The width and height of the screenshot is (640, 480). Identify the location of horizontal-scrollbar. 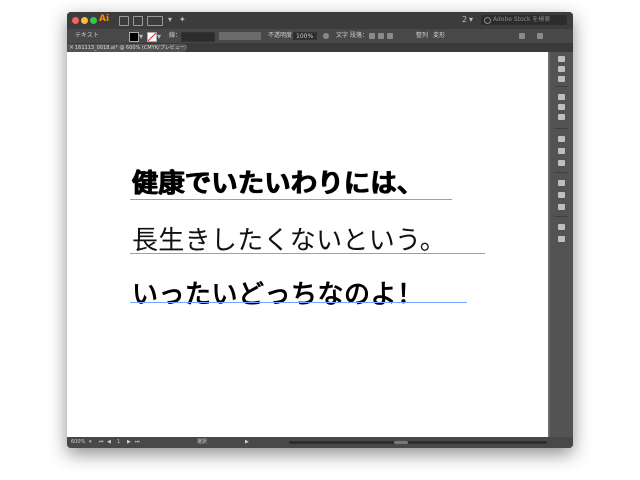
(418, 442).